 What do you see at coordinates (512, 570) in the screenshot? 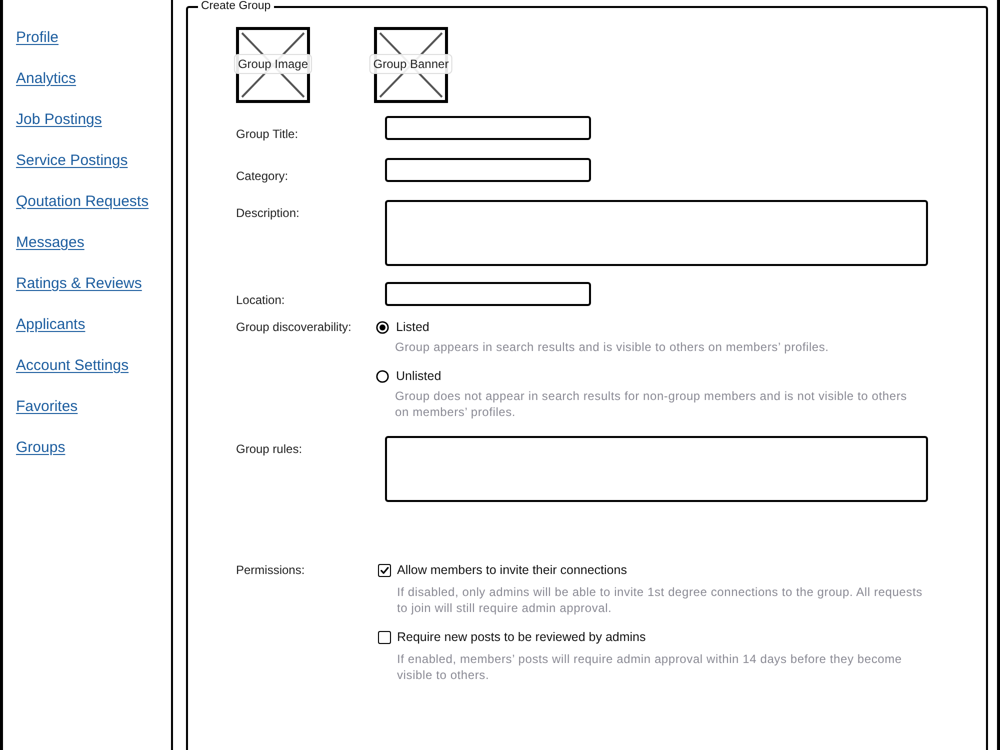
I see `option-label: Allow members to invite their connections` at bounding box center [512, 570].